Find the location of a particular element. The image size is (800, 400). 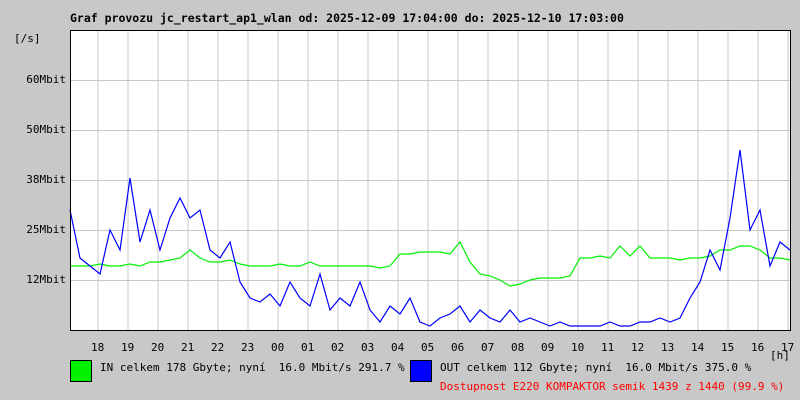

x-tick-label: 14 is located at coordinates (698, 347).